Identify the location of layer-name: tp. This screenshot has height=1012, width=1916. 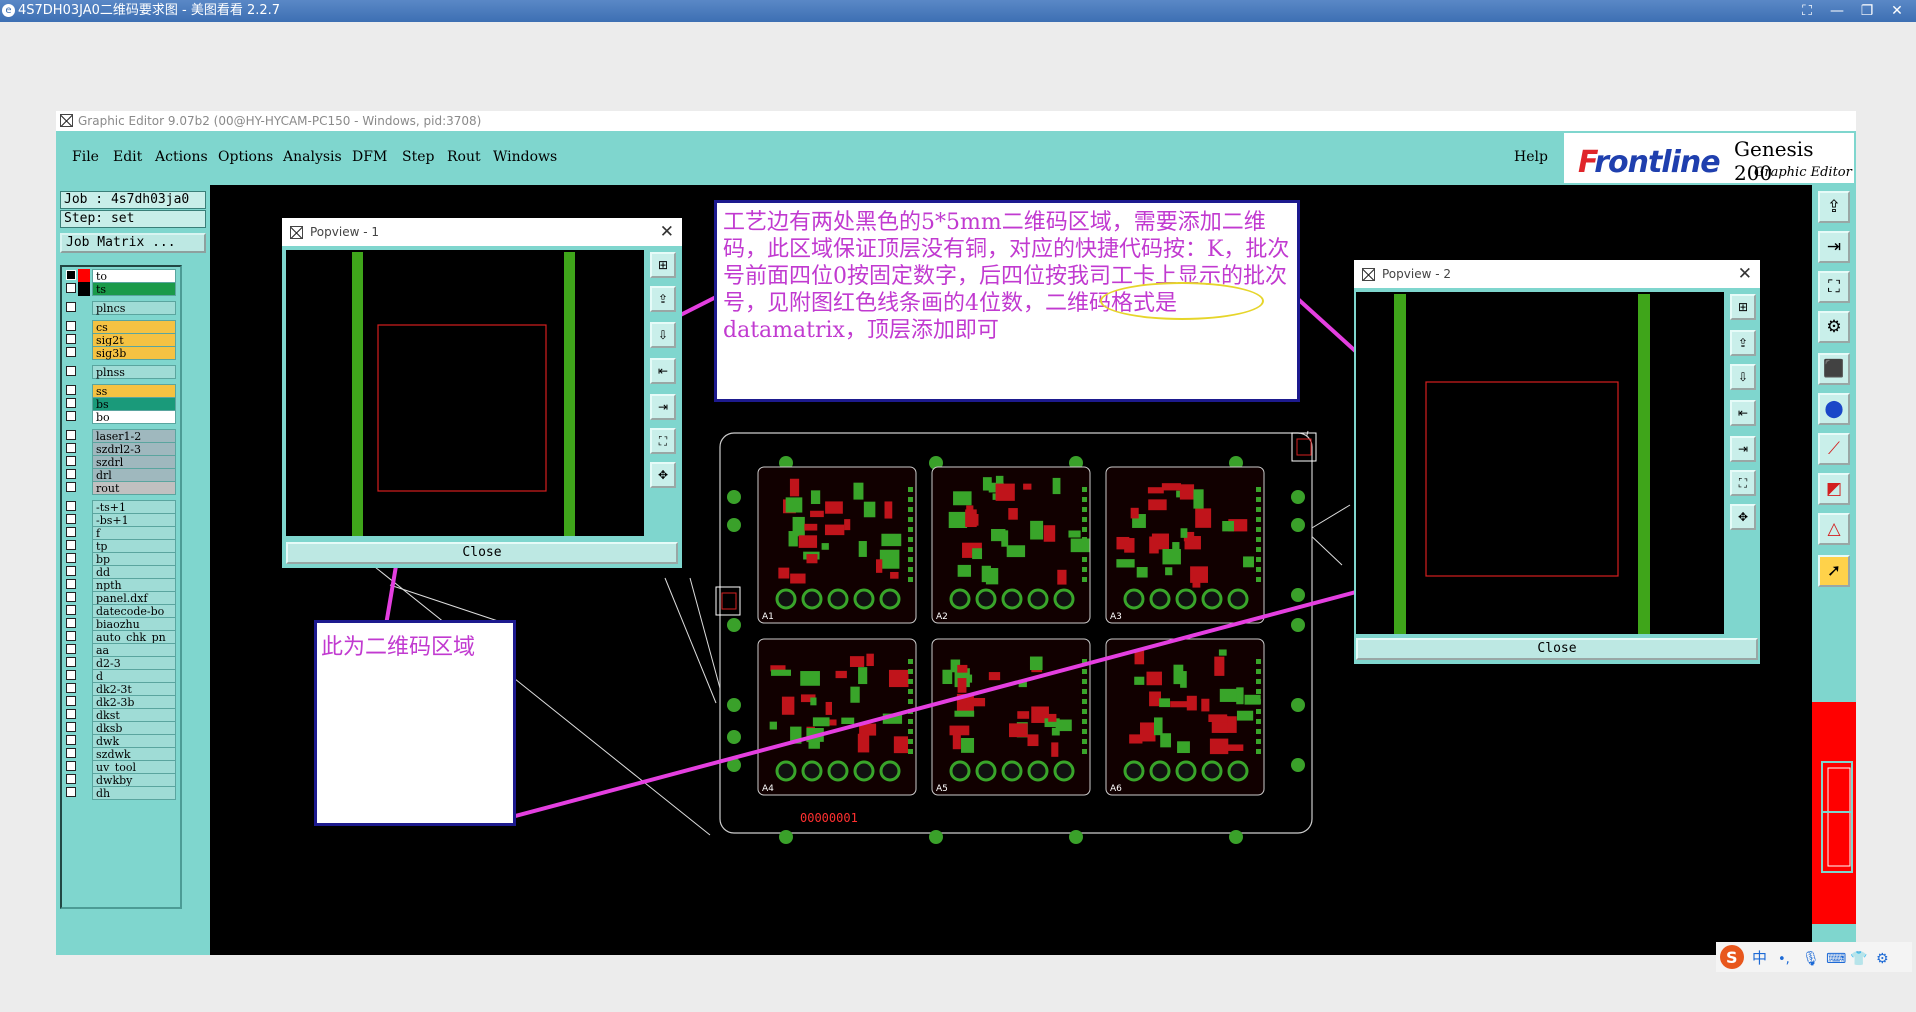
(134, 546).